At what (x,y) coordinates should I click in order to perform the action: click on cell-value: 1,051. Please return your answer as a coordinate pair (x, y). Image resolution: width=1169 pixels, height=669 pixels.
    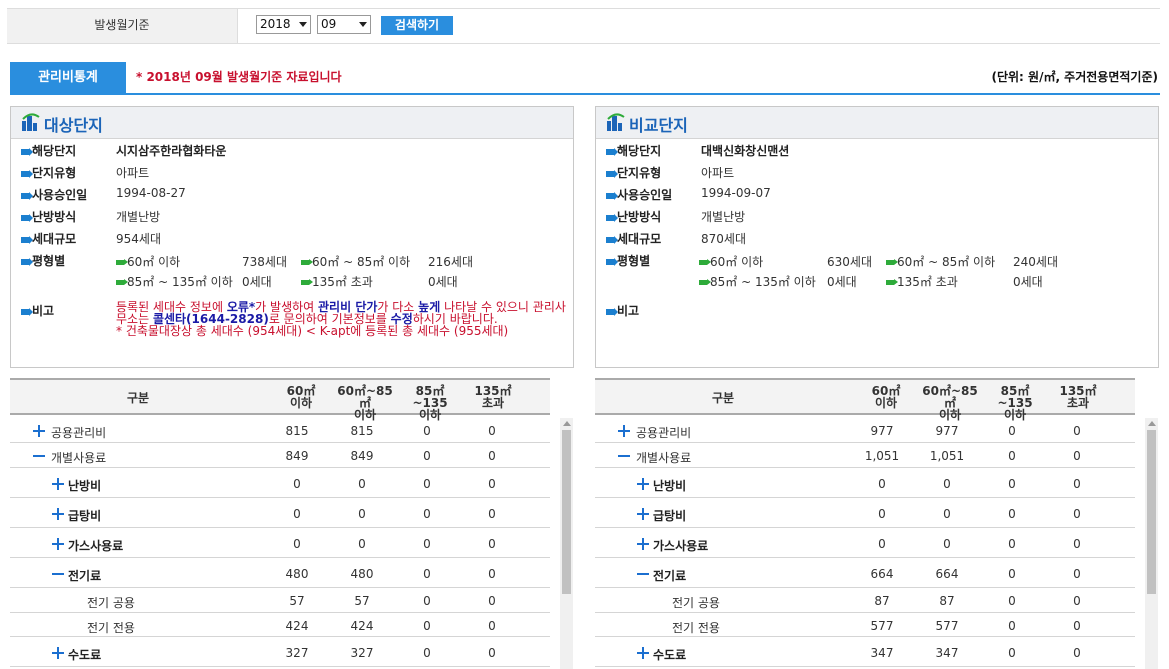
    Looking at the image, I should click on (947, 456).